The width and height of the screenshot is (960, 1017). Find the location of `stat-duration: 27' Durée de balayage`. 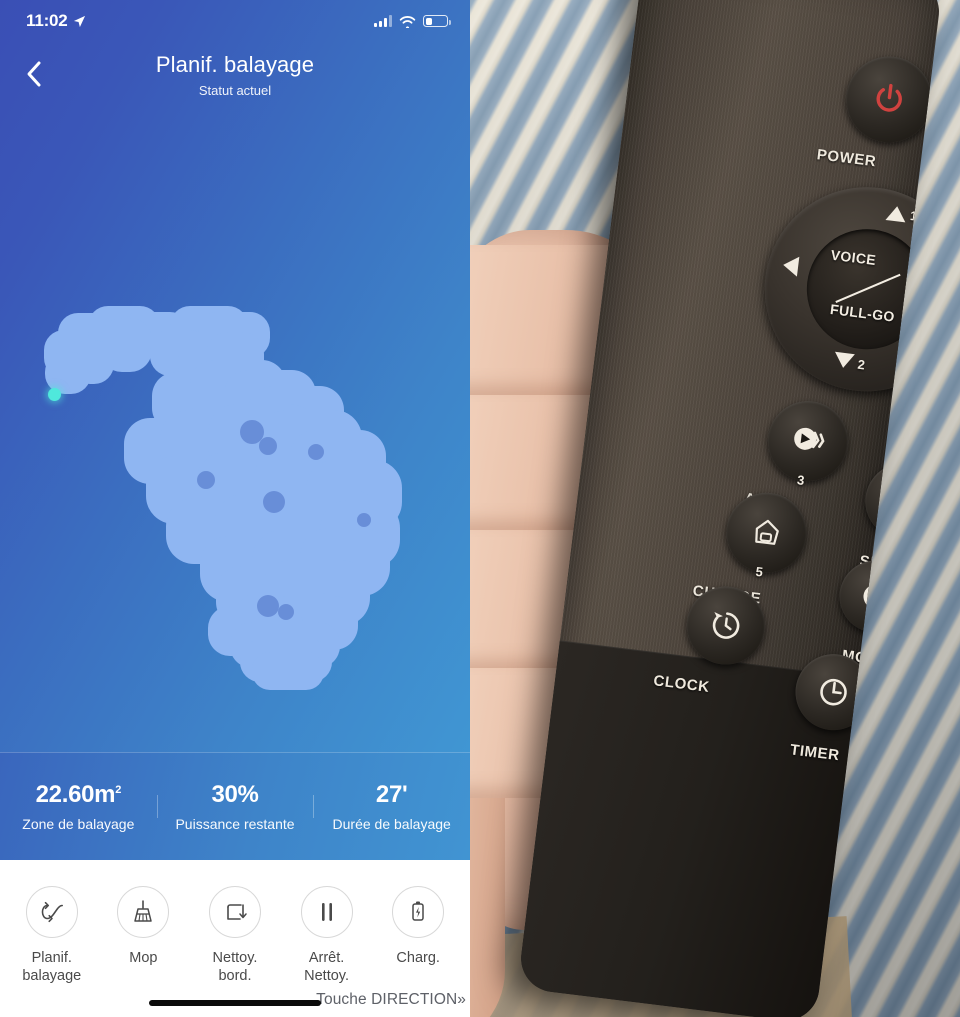

stat-duration: 27' Durée de balayage is located at coordinates (391, 806).